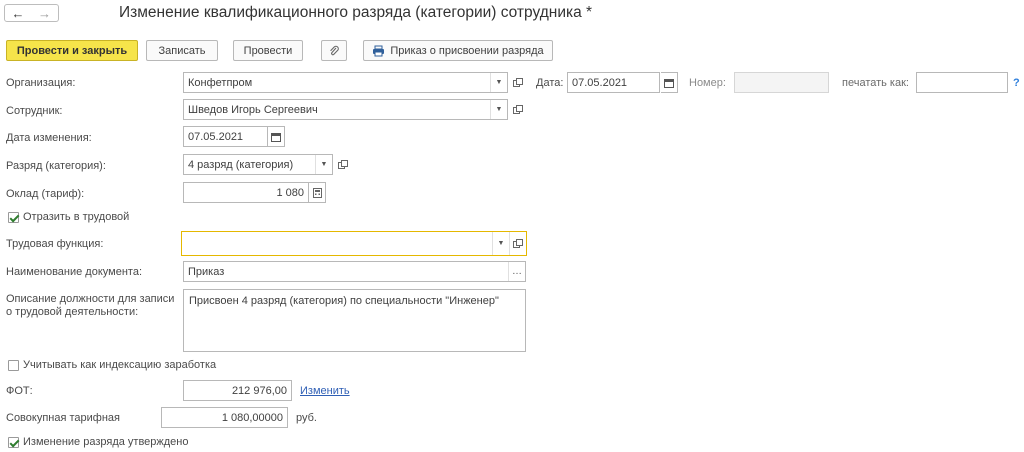 The width and height of the screenshot is (1024, 452). Describe the element at coordinates (253, 109) in the screenshot. I see `employee-value: Шведов Игорь Сергеевич` at that location.